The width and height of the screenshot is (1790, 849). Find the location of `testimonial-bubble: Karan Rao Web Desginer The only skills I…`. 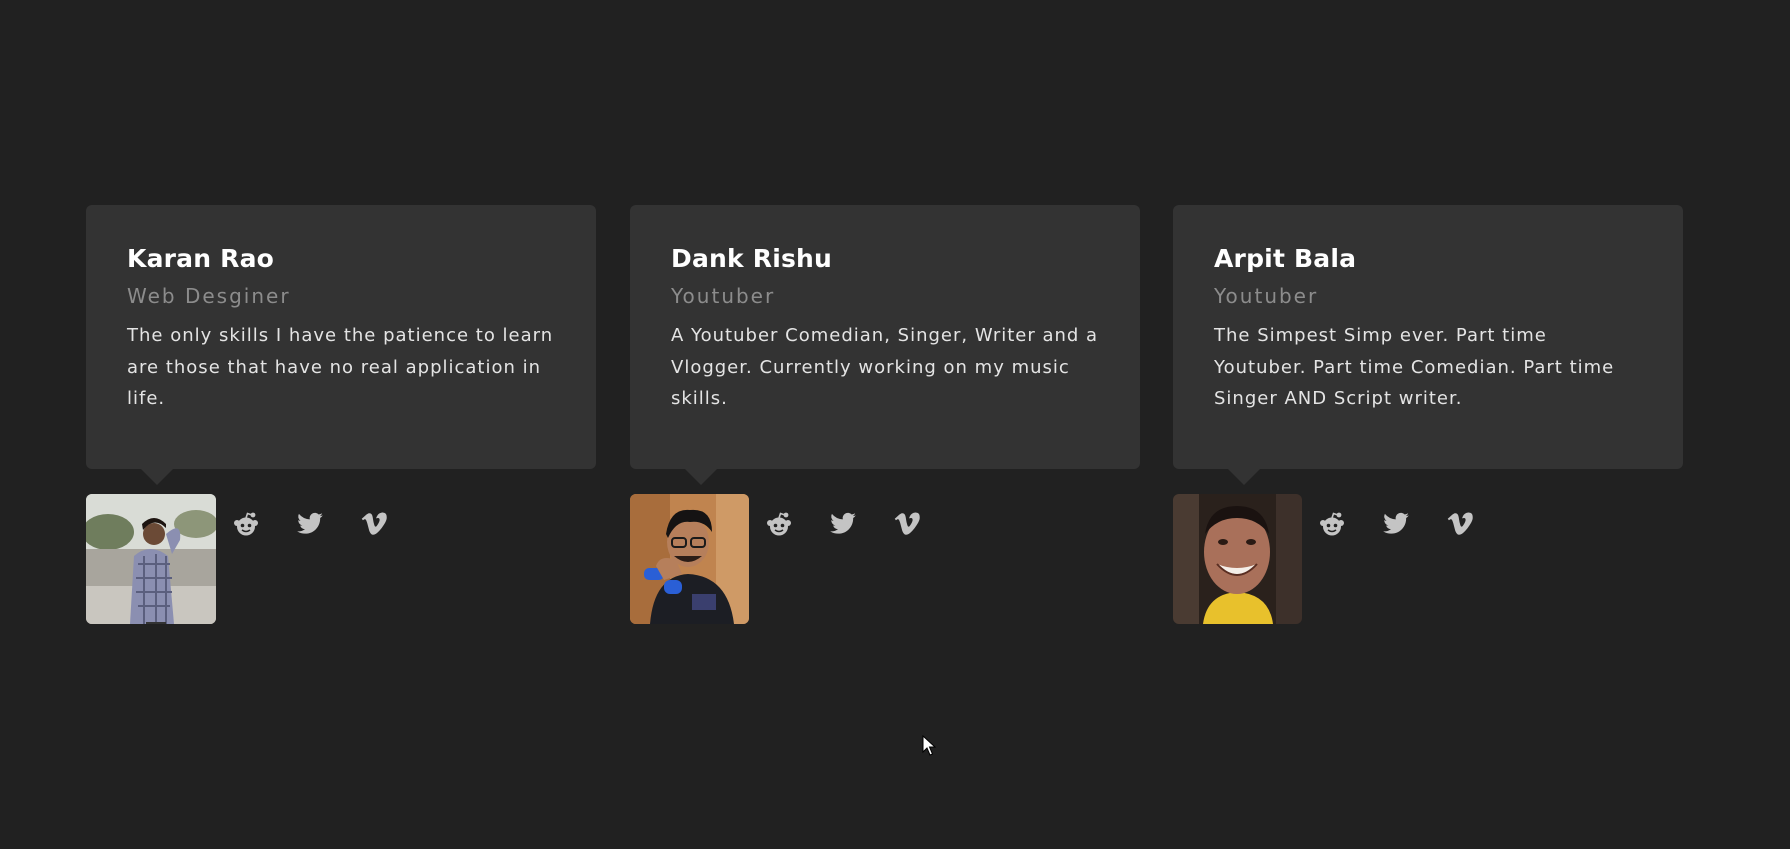

testimonial-bubble: Karan Rao Web Desginer The only skills I… is located at coordinates (341, 345).